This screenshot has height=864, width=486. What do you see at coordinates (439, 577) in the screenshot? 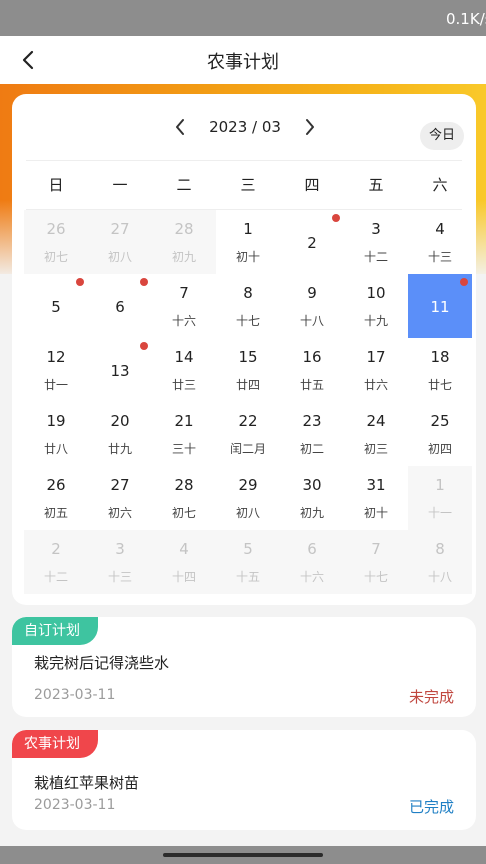
I see `lunar-date: 十八` at bounding box center [439, 577].